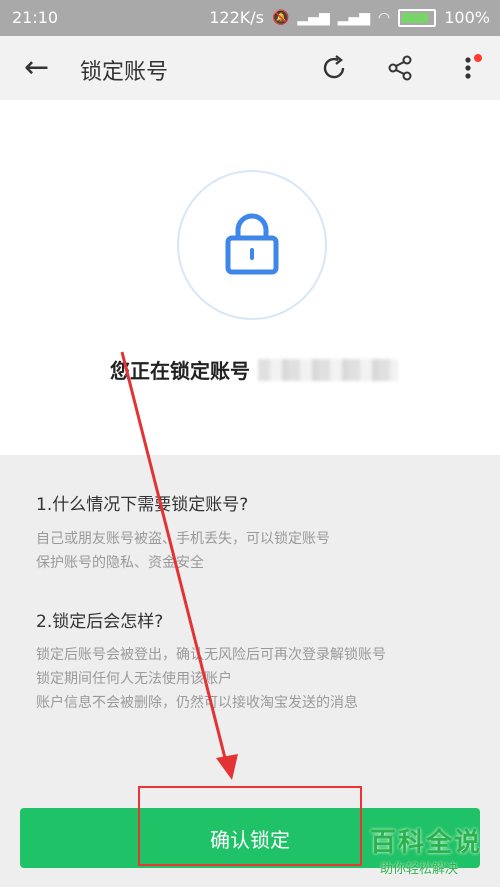 The width and height of the screenshot is (500, 887). I want to click on watermark-main-text: 百科全说, so click(426, 843).